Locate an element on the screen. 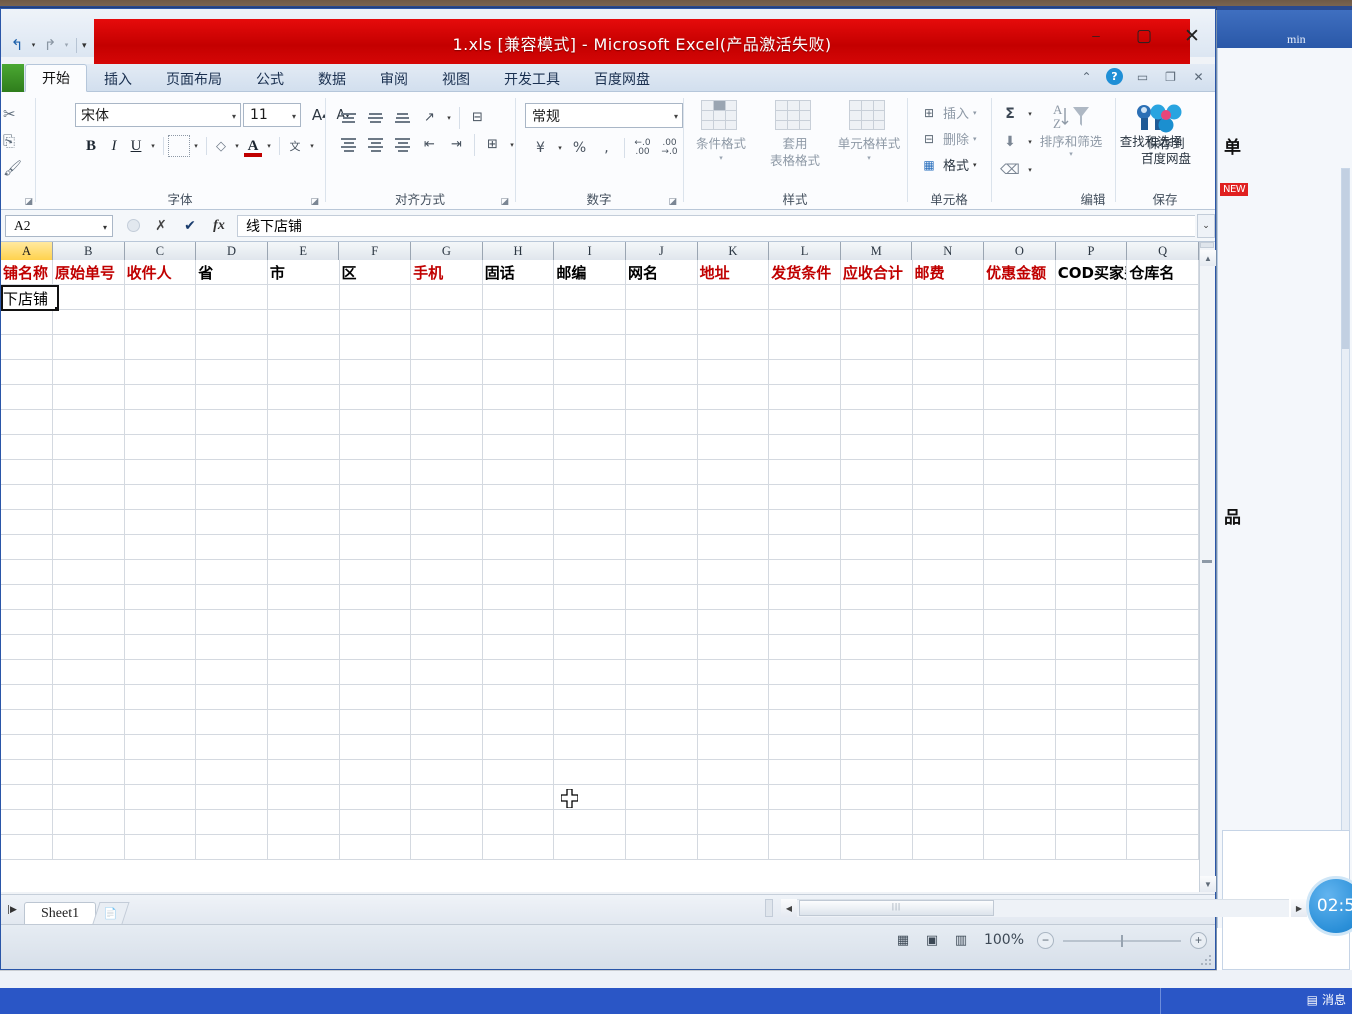  column-header-P: P is located at coordinates (1091, 251).